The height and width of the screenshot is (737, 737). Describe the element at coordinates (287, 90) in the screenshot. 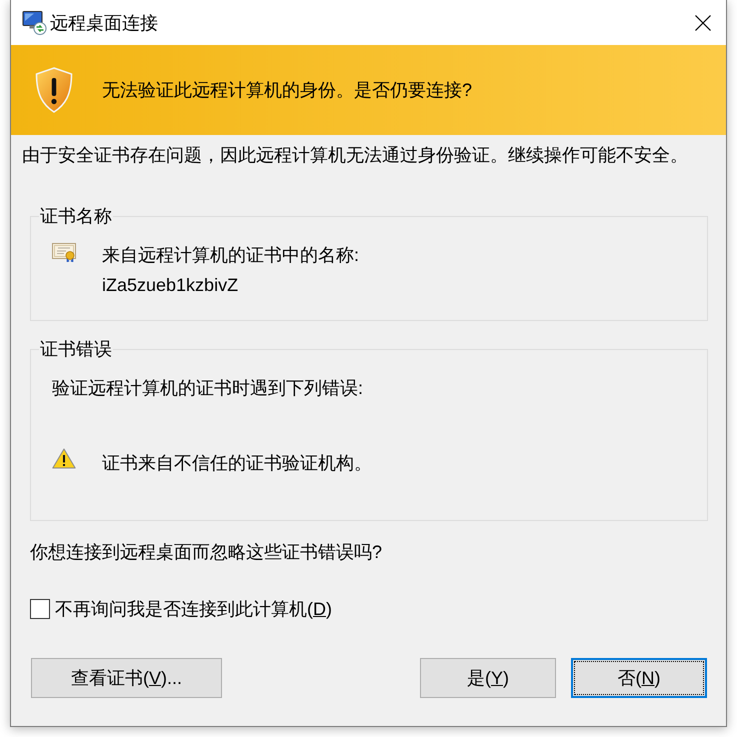

I see `banner-message: 无法验证此远程计算机的身份。是否仍要连接?` at that location.